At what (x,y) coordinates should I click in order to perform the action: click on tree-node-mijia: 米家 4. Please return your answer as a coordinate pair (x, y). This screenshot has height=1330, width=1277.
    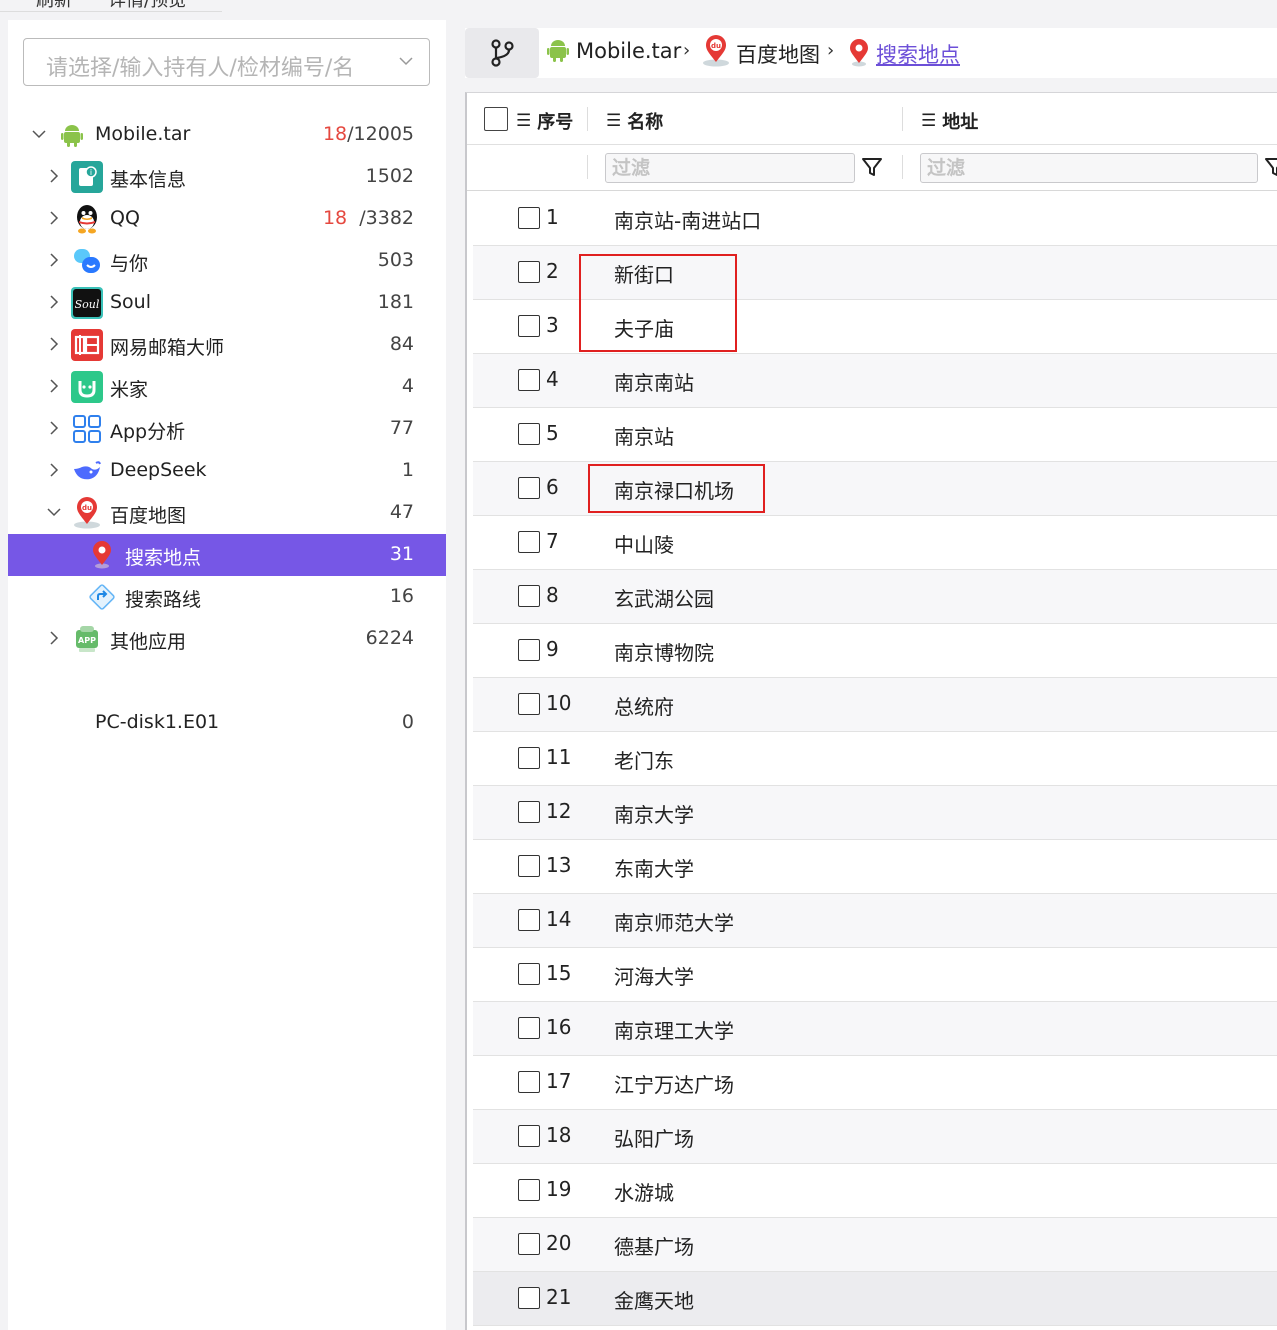
    Looking at the image, I should click on (227, 387).